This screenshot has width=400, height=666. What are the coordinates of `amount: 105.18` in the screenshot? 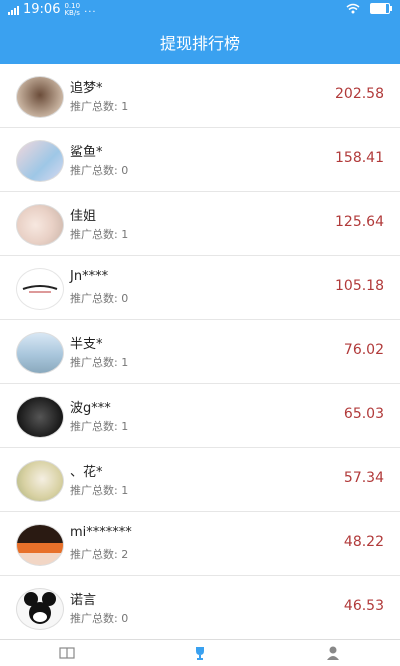 It's located at (359, 286).